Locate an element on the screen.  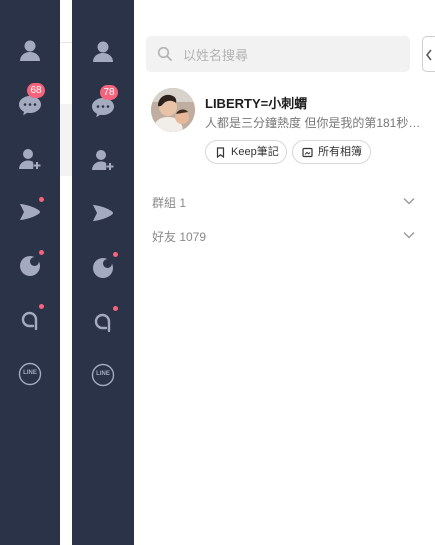
profile-name: LIBERTY=小刺蝟 is located at coordinates (256, 102).